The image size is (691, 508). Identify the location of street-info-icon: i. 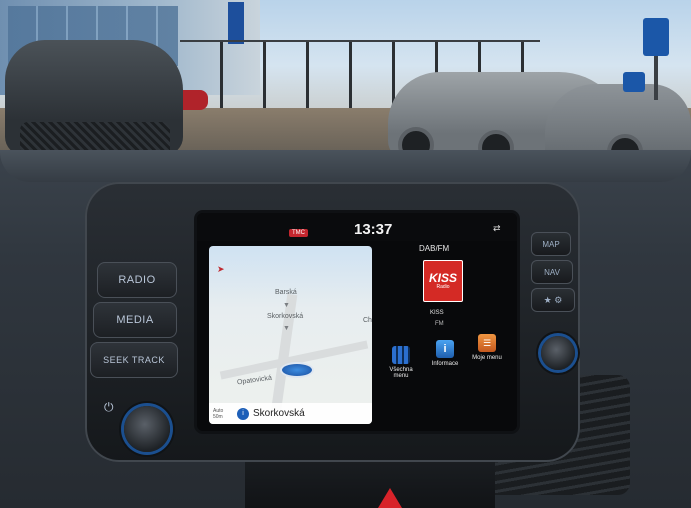
(243, 413).